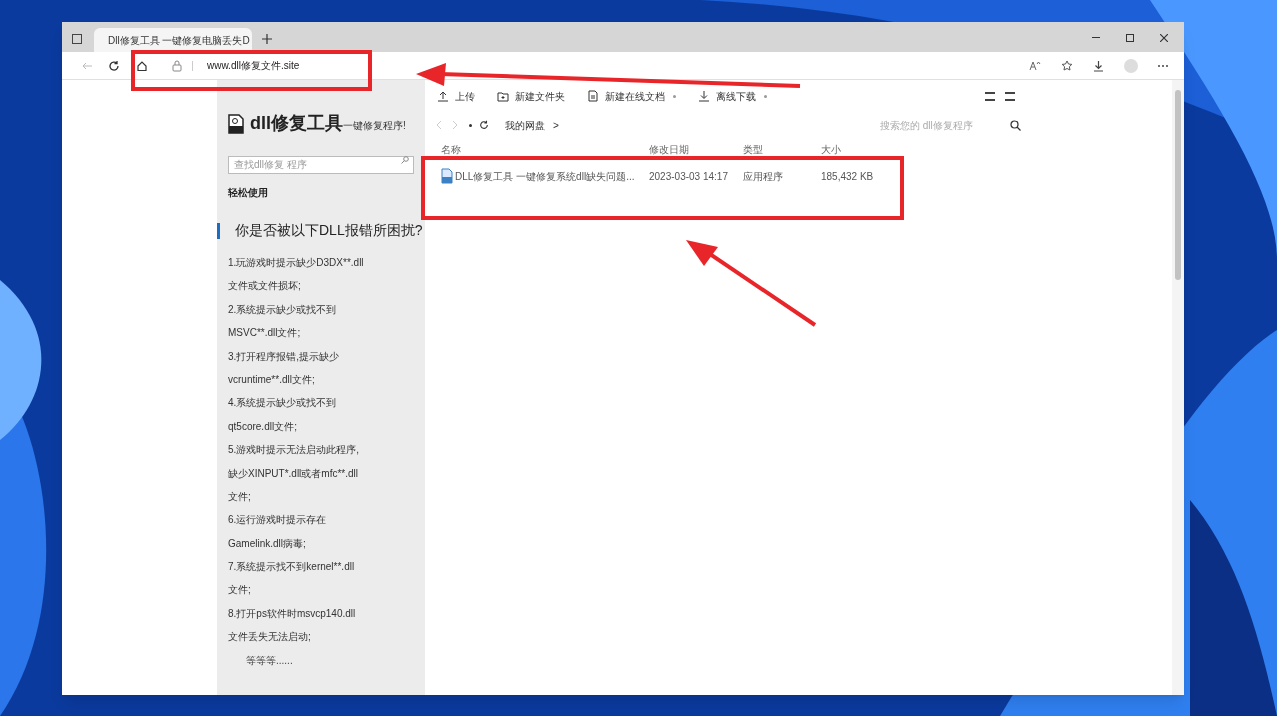 This screenshot has height=716, width=1277. Describe the element at coordinates (1164, 38) in the screenshot. I see `close-icon` at that location.